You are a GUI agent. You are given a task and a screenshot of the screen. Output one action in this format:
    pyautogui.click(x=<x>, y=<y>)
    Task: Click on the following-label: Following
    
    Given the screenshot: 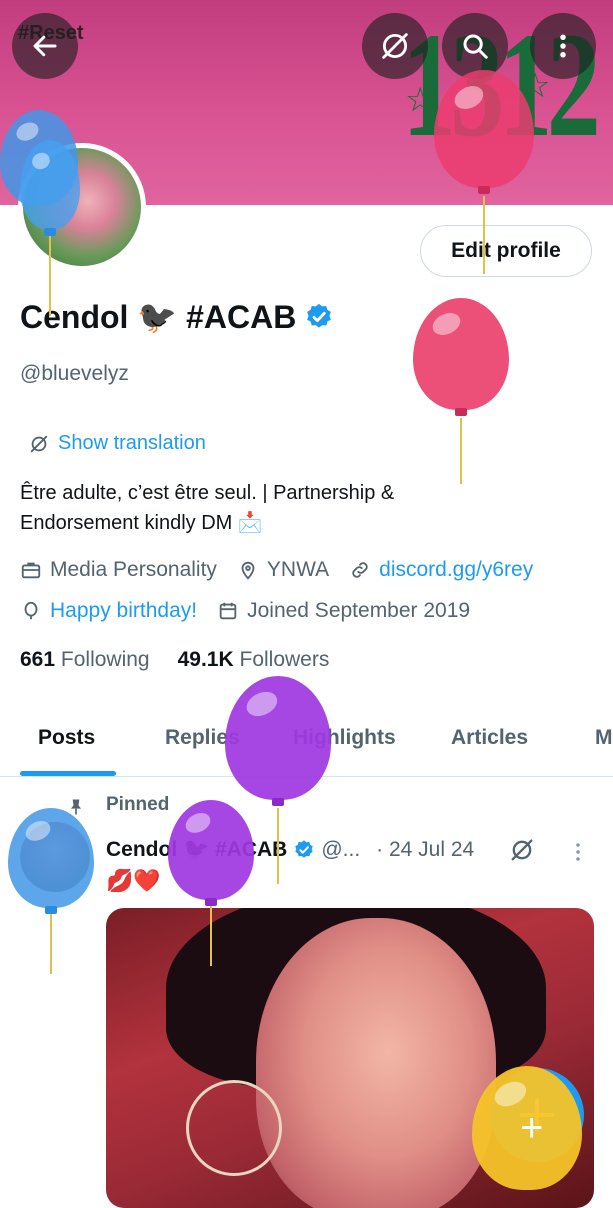 What is the action you would take?
    pyautogui.click(x=105, y=659)
    